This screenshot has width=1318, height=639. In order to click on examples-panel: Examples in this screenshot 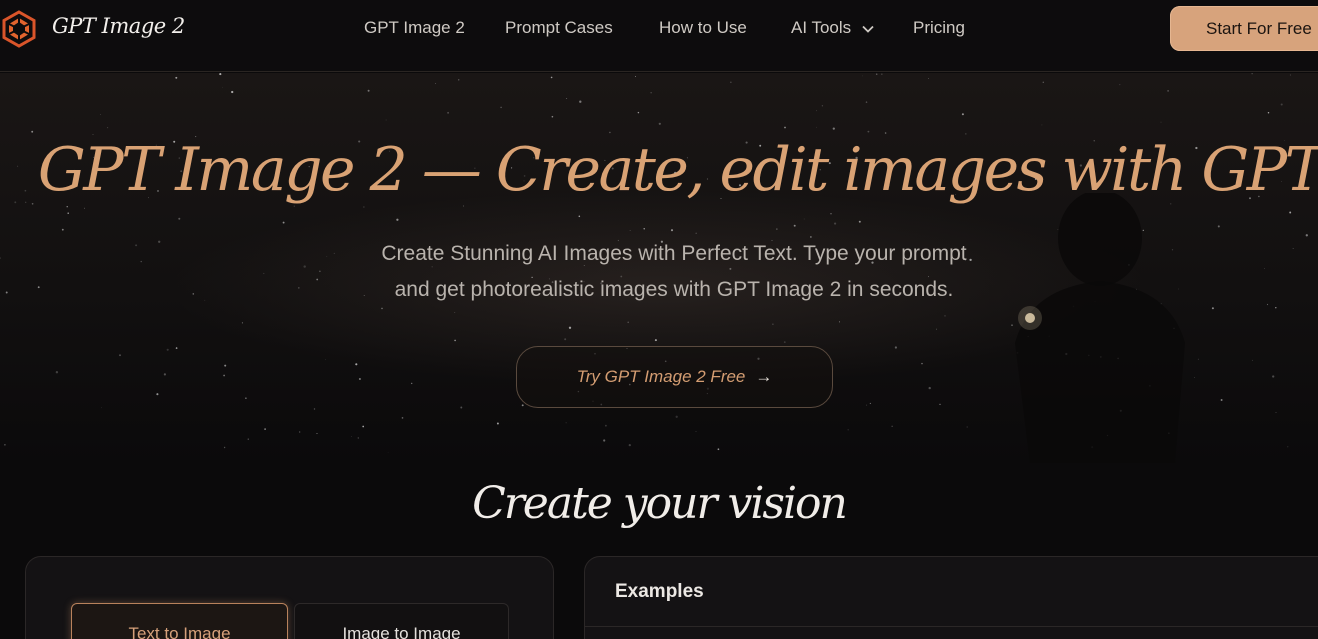, I will do `click(951, 597)`.